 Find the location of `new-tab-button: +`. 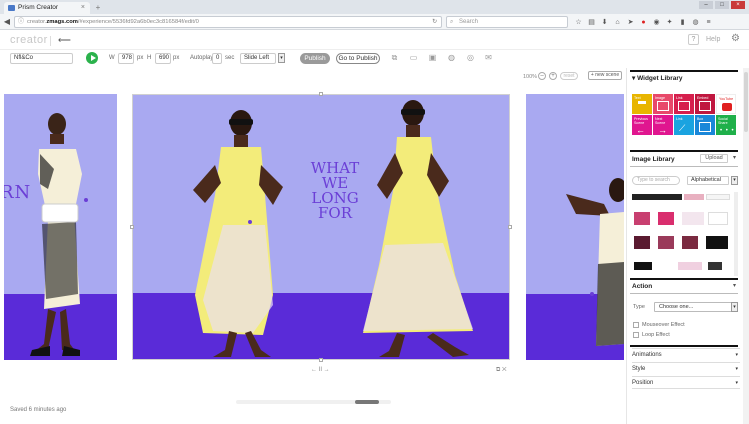

new-tab-button: + is located at coordinates (98, 8).